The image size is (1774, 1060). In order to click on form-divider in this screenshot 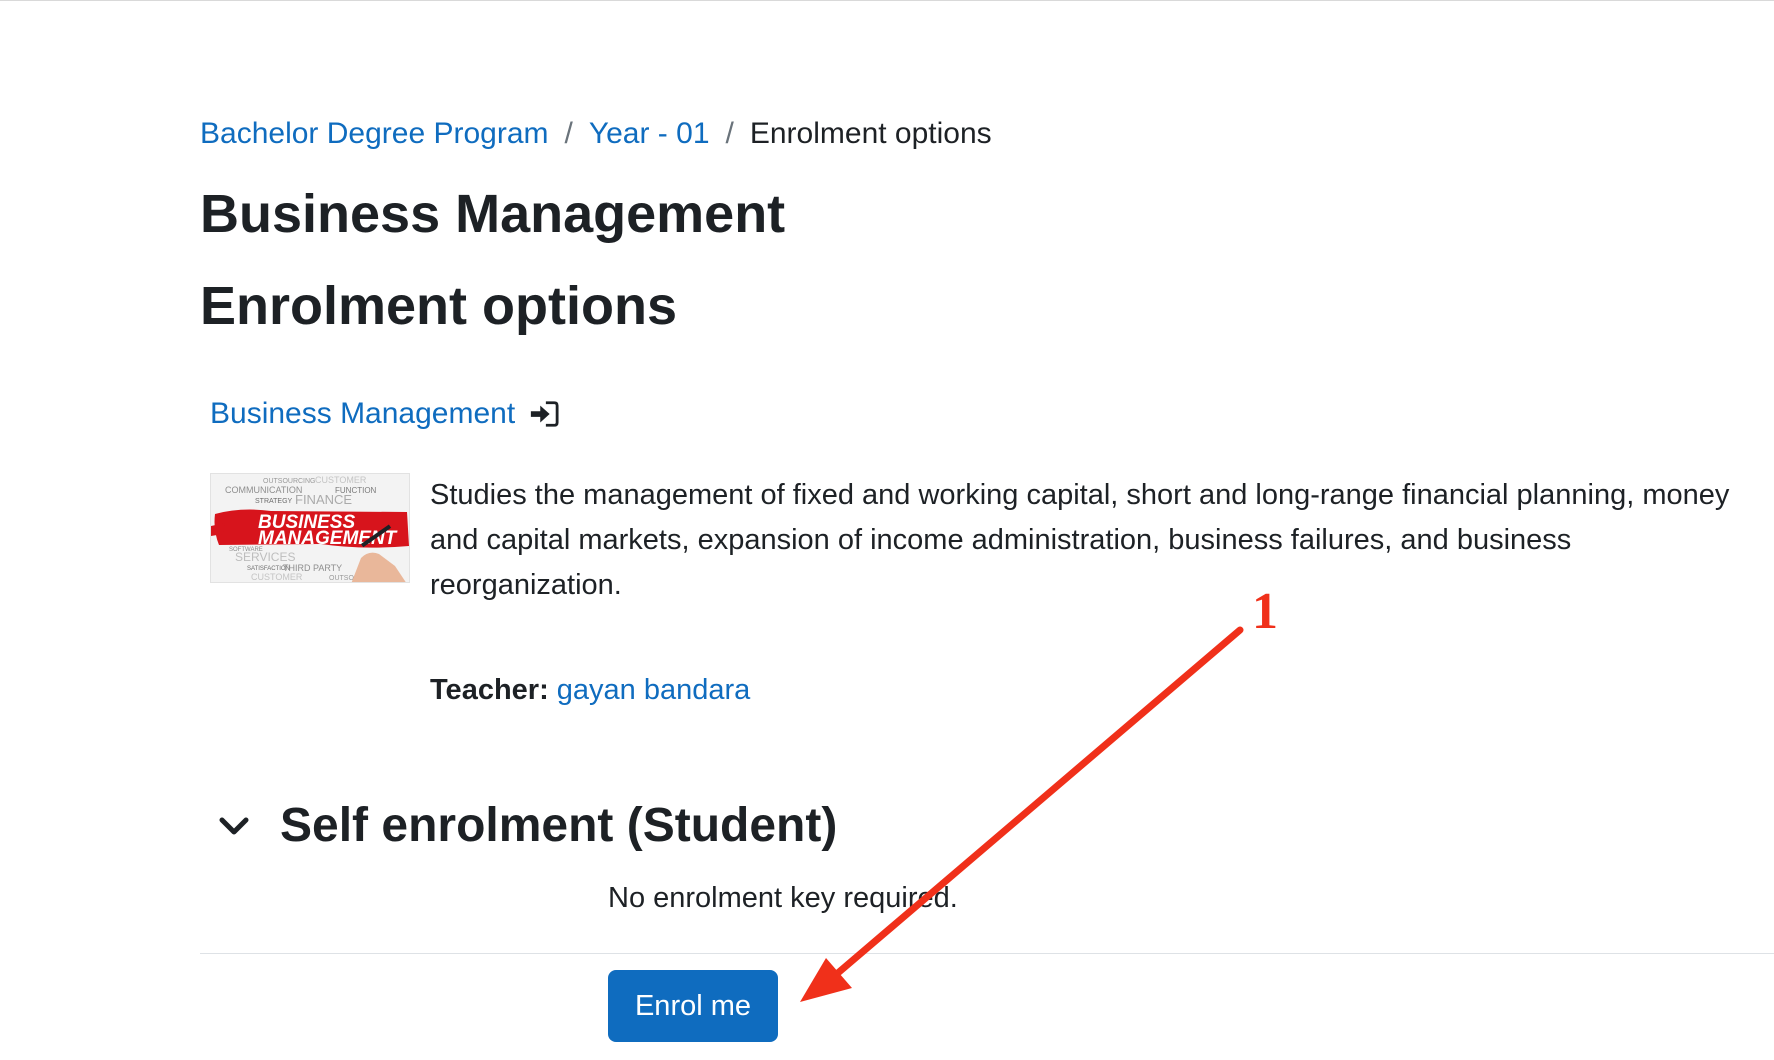, I will do `click(987, 953)`.